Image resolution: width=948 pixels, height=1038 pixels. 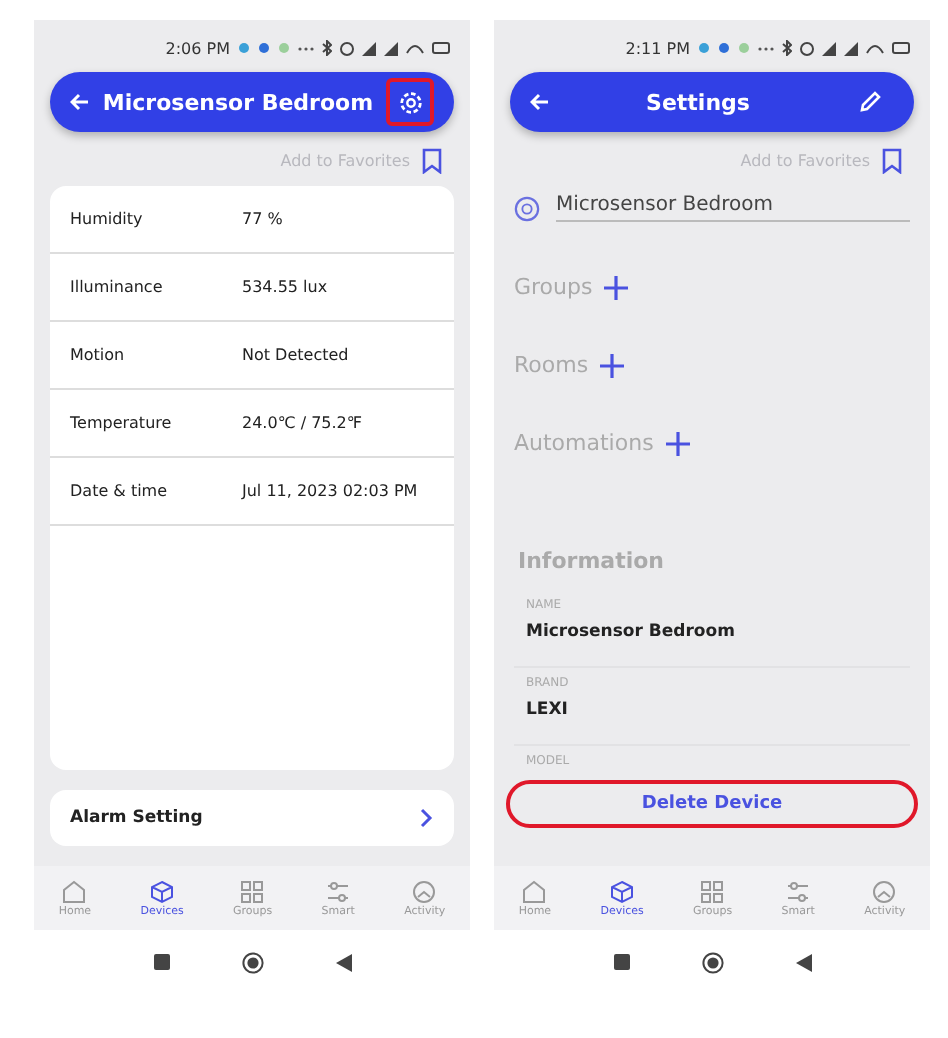 What do you see at coordinates (410, 102) in the screenshot?
I see `settings-icon` at bounding box center [410, 102].